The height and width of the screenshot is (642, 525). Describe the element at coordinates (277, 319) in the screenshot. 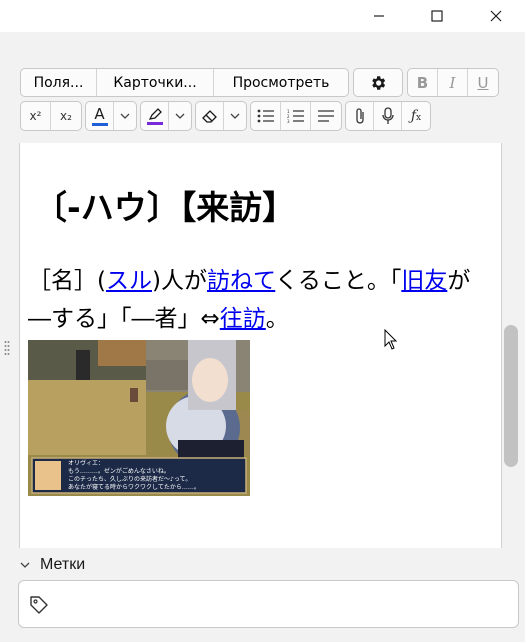

I see `definition-part: 。` at that location.